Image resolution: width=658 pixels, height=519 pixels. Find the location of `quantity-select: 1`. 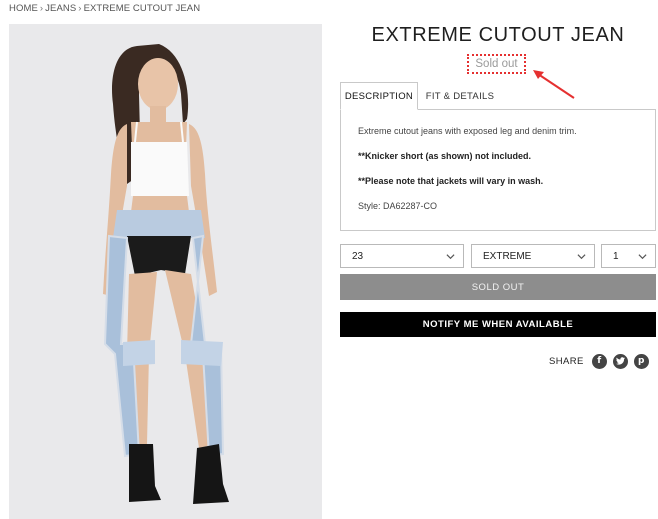

quantity-select: 1 is located at coordinates (628, 256).